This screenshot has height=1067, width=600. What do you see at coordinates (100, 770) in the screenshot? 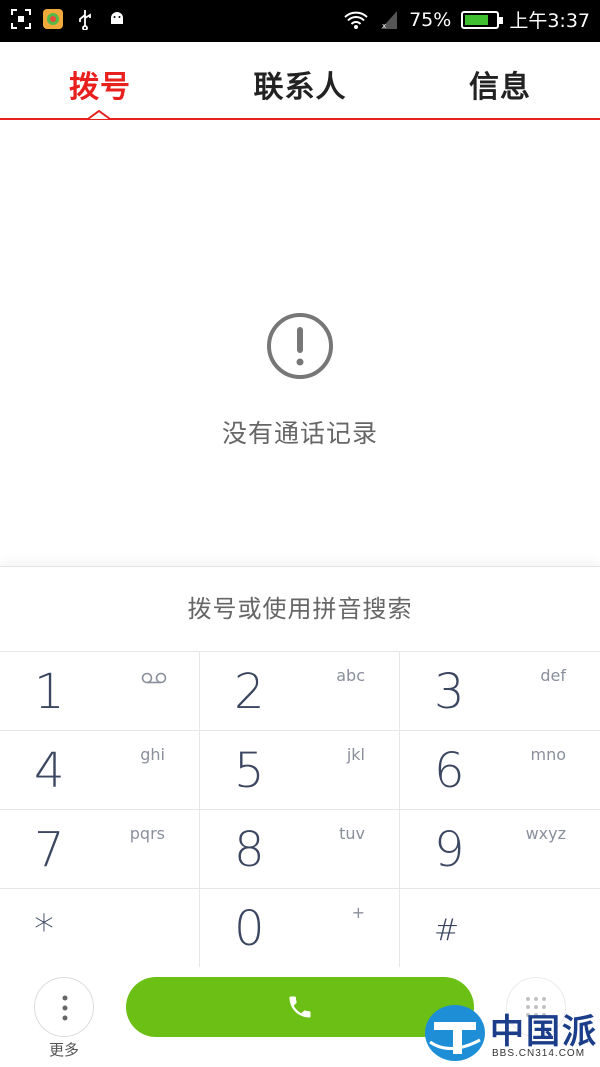
I see `key-4: 4 ghi` at bounding box center [100, 770].